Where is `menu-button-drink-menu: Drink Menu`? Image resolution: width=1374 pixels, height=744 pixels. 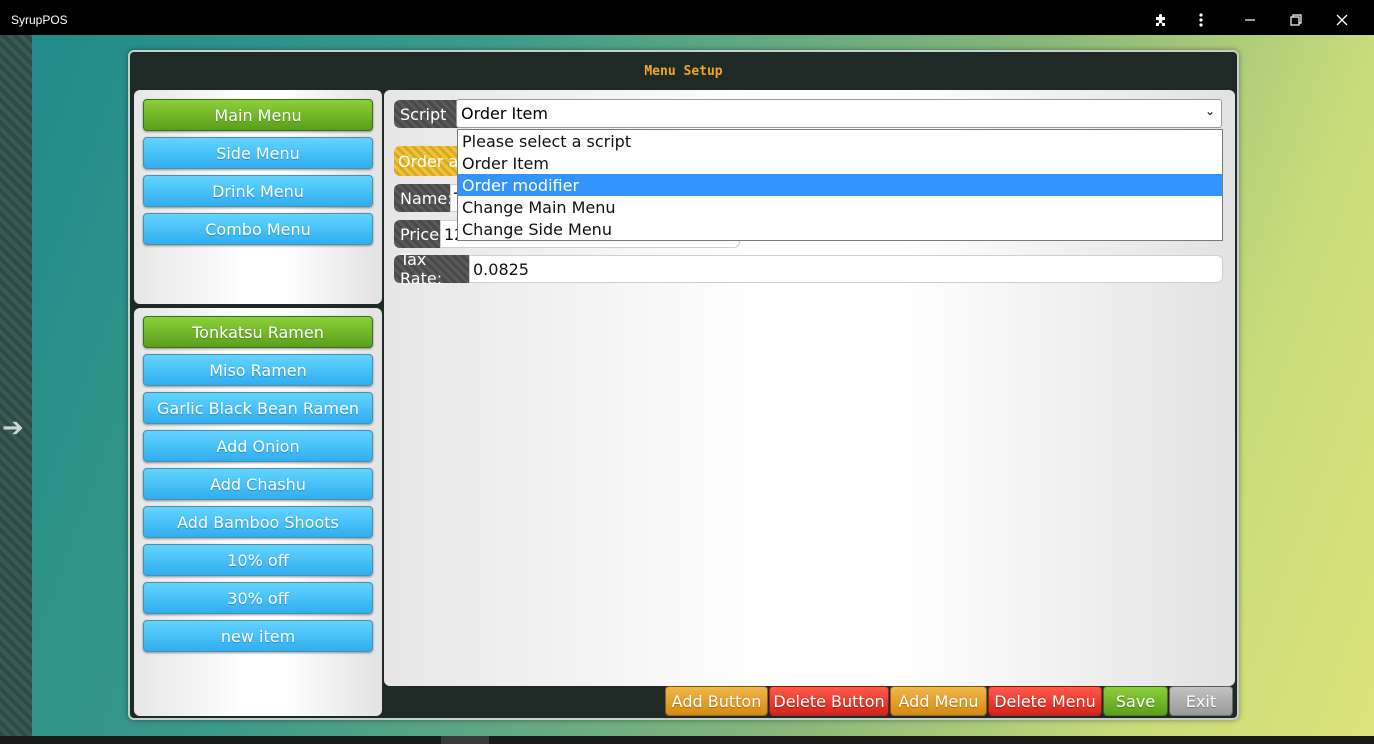
menu-button-drink-menu: Drink Menu is located at coordinates (258, 191).